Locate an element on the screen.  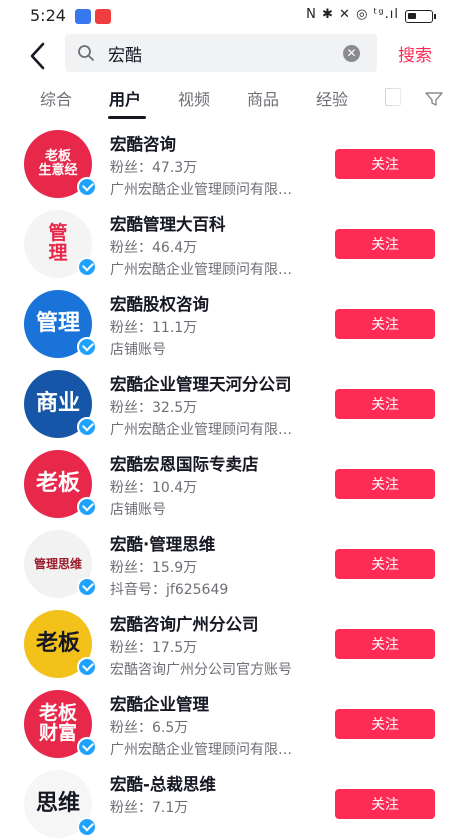
user-name: 宏酷咨询广州分公司 is located at coordinates (184, 624).